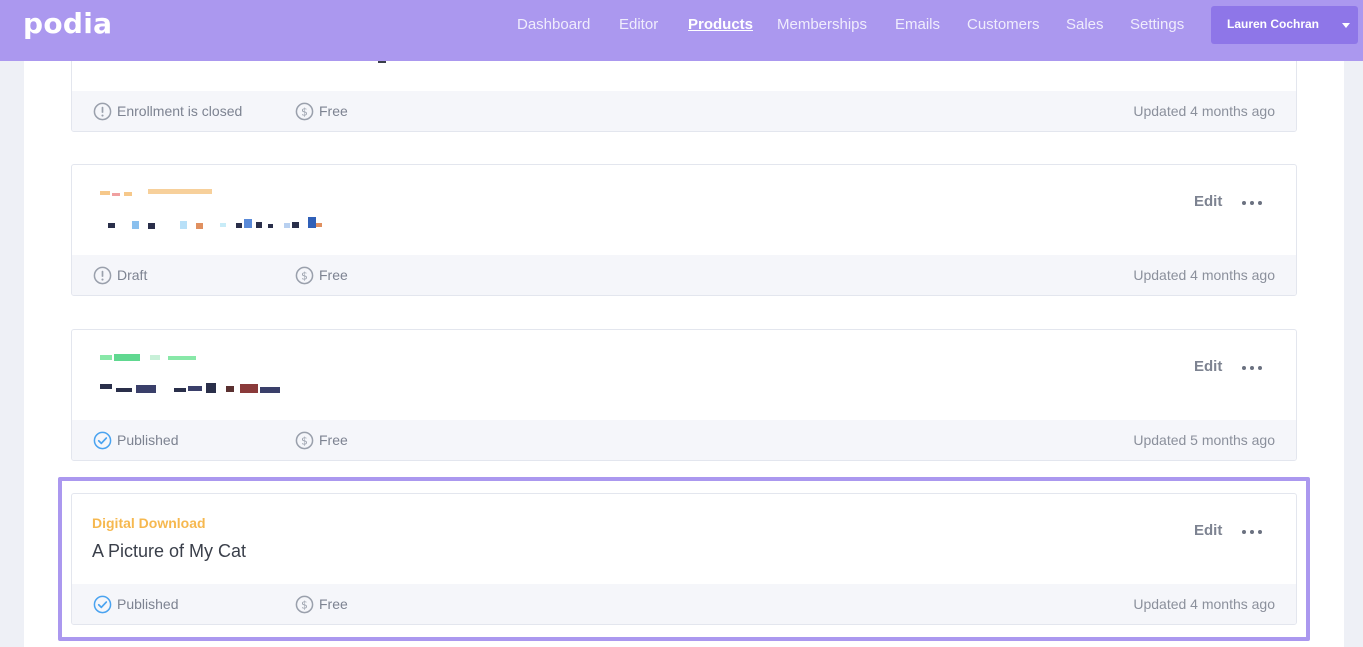  Describe the element at coordinates (684, 440) in the screenshot. I see `product-card-footer: Published $ Free Updated 5 months ago` at that location.